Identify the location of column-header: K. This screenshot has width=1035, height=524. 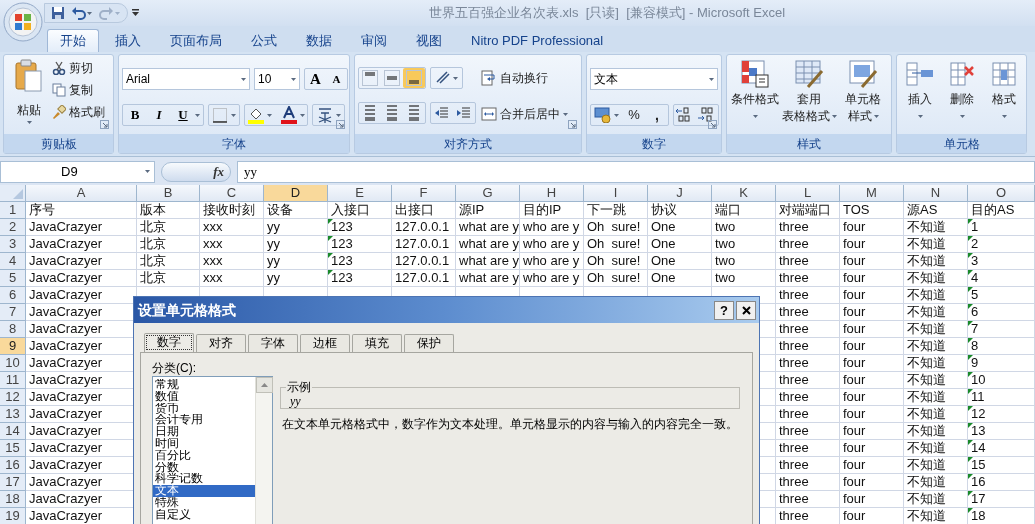
(744, 193).